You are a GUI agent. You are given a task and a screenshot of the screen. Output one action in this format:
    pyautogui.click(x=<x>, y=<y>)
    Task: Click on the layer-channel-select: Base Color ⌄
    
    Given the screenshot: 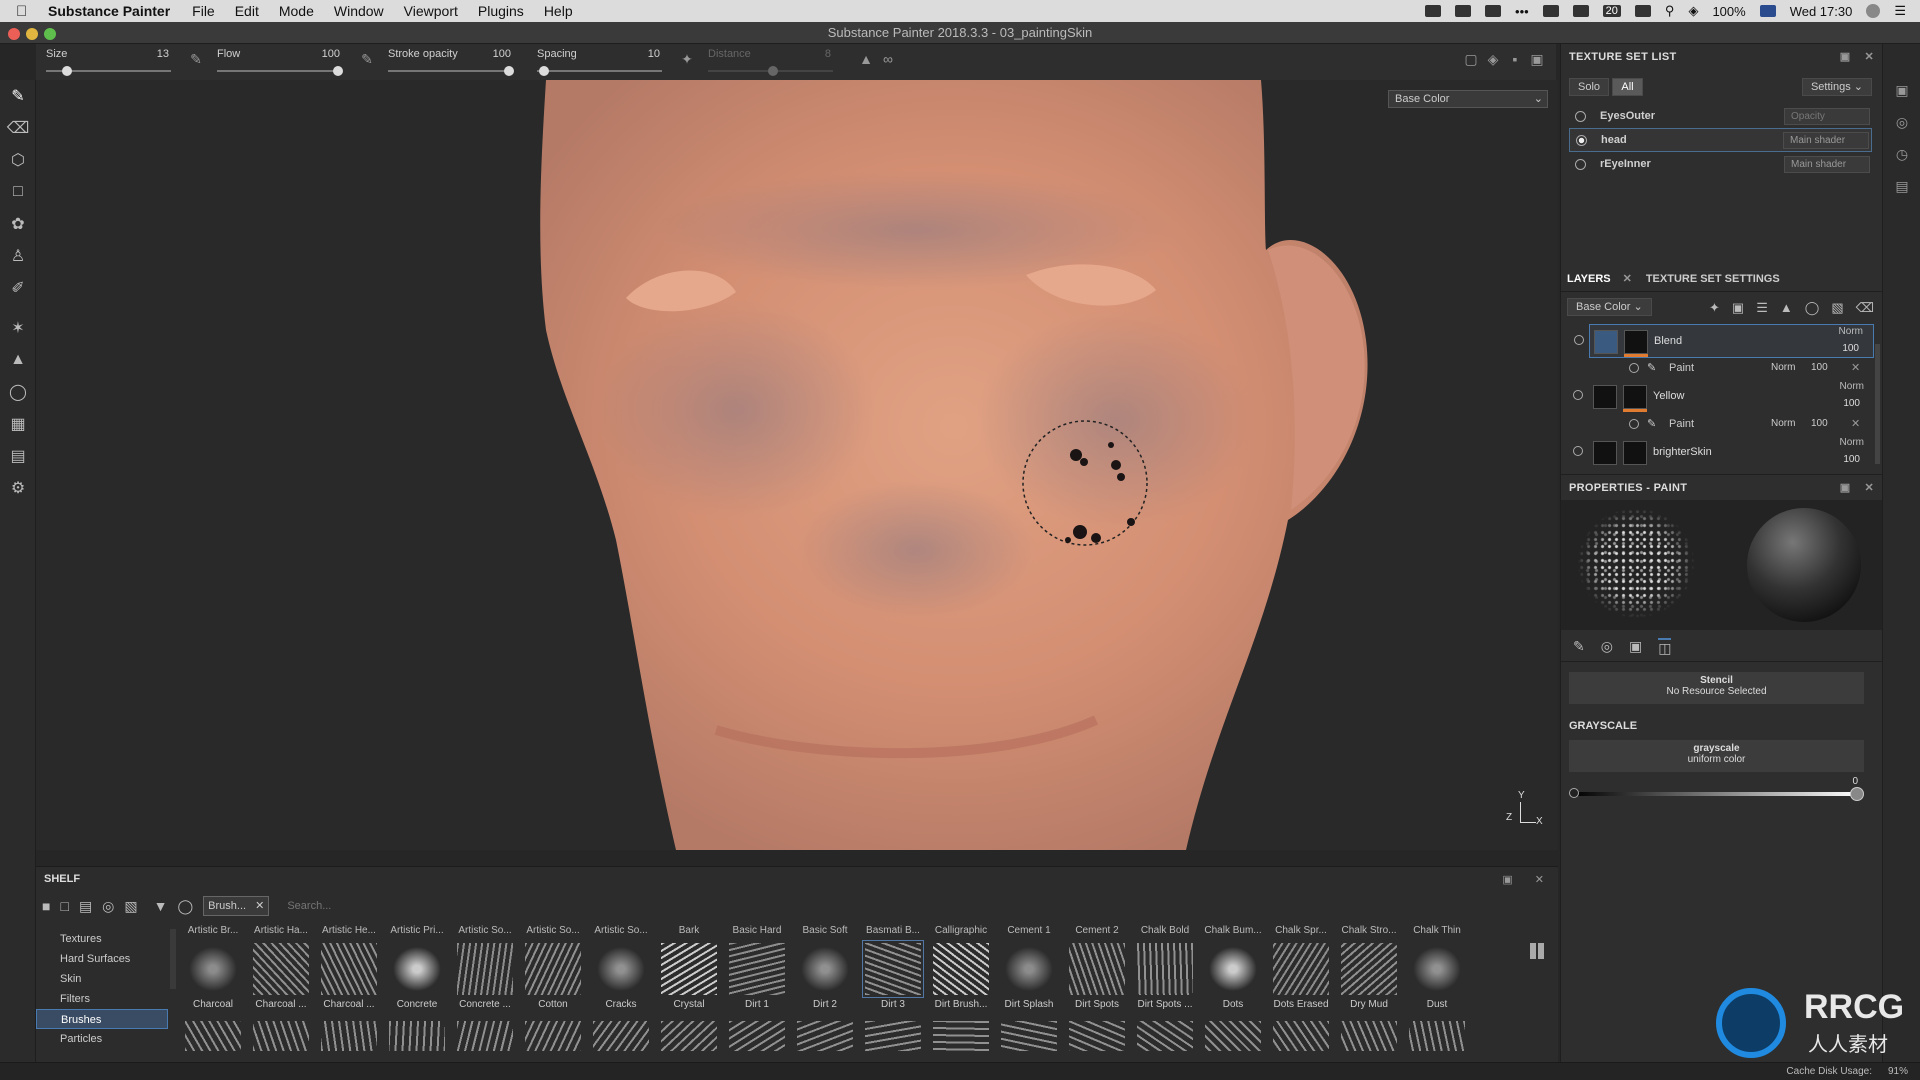 What is the action you would take?
    pyautogui.click(x=1609, y=307)
    